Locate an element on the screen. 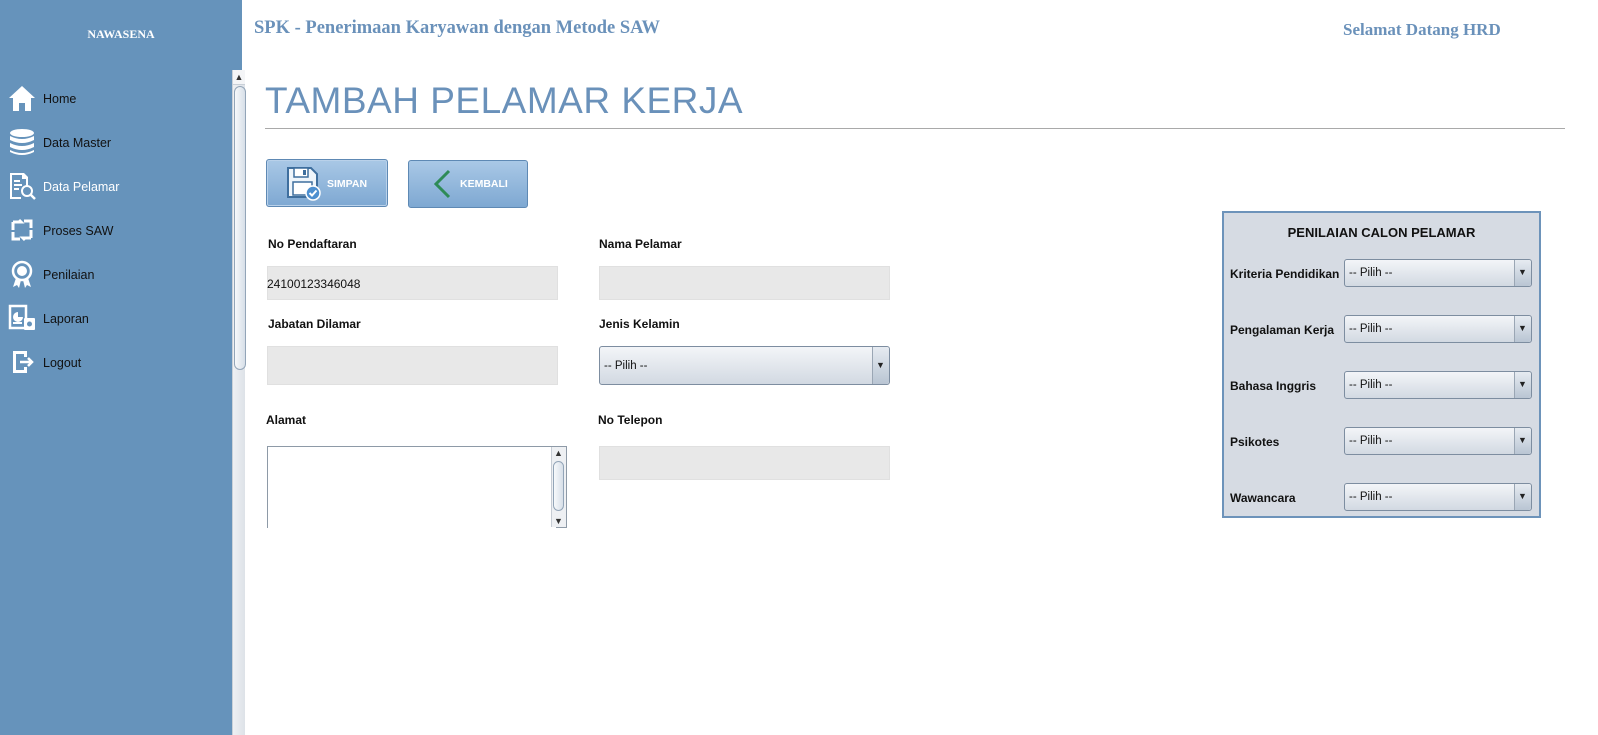  back-button: KEMBALI is located at coordinates (468, 184).